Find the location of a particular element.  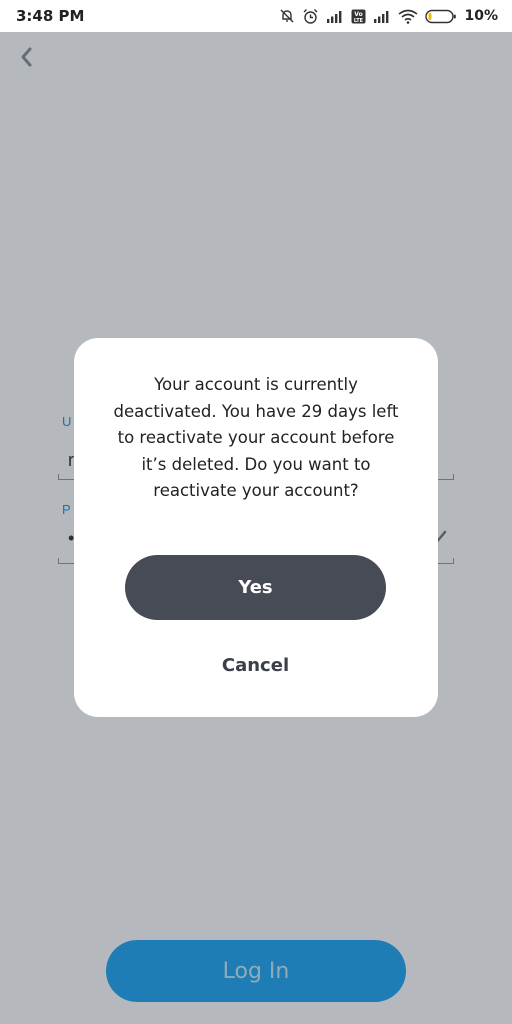

svg-text: LTE is located at coordinates (359, 21).